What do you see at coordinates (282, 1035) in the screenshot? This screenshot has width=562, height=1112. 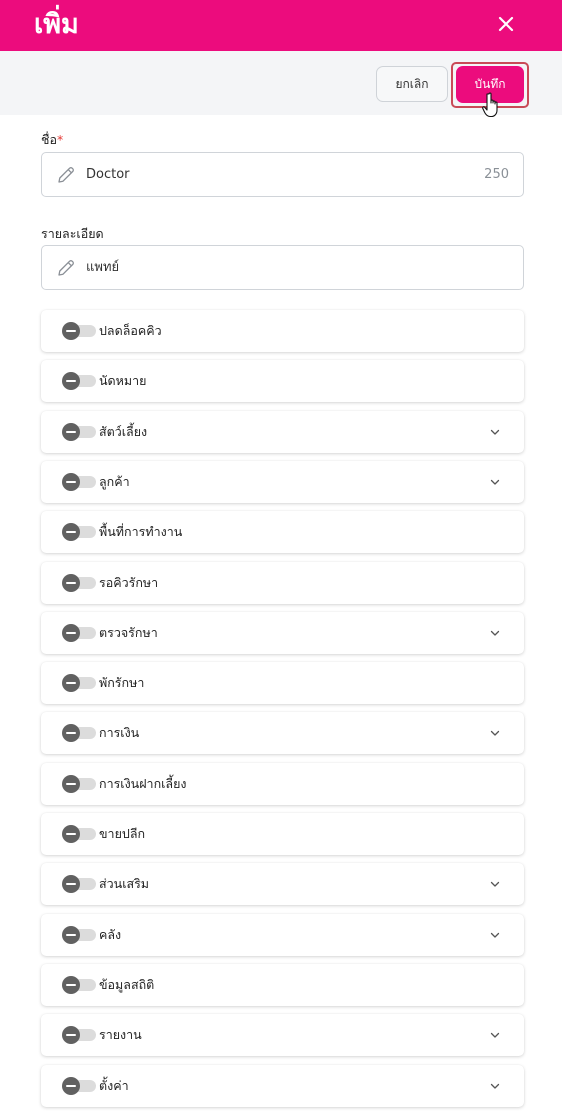 I see `permission-row: รายงาน` at bounding box center [282, 1035].